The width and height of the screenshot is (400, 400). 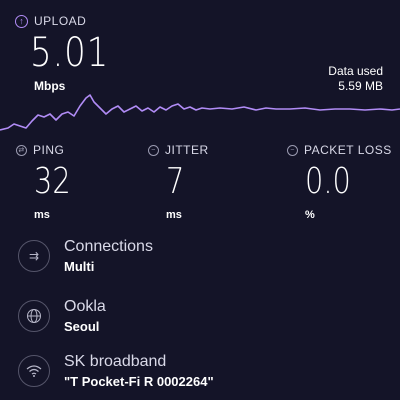 What do you see at coordinates (60, 21) in the screenshot?
I see `upload-label: UPLOAD` at bounding box center [60, 21].